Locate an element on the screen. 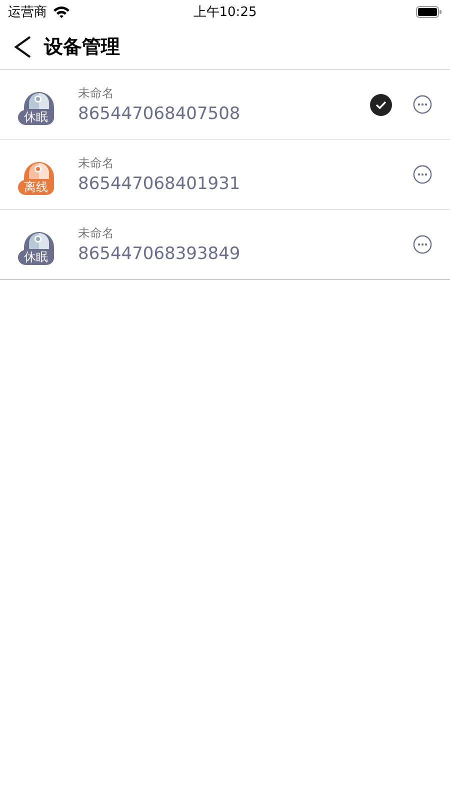  device-row: 休眠 未命名 865447068393849 is located at coordinates (225, 244).